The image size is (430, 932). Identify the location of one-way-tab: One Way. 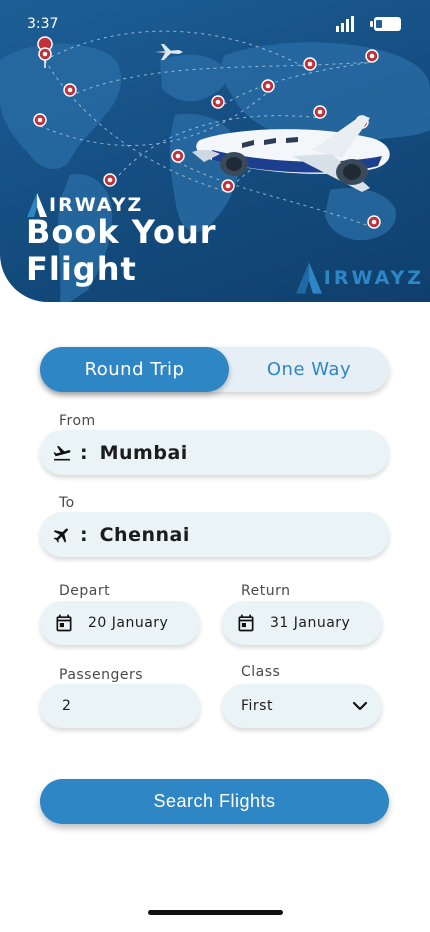
(309, 369).